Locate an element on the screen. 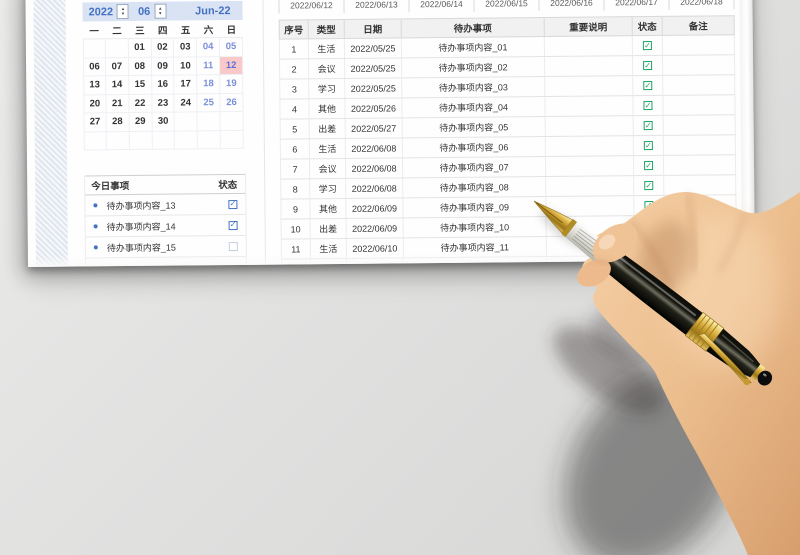 This screenshot has height=555, width=800. calendar-day: 10 is located at coordinates (186, 66).